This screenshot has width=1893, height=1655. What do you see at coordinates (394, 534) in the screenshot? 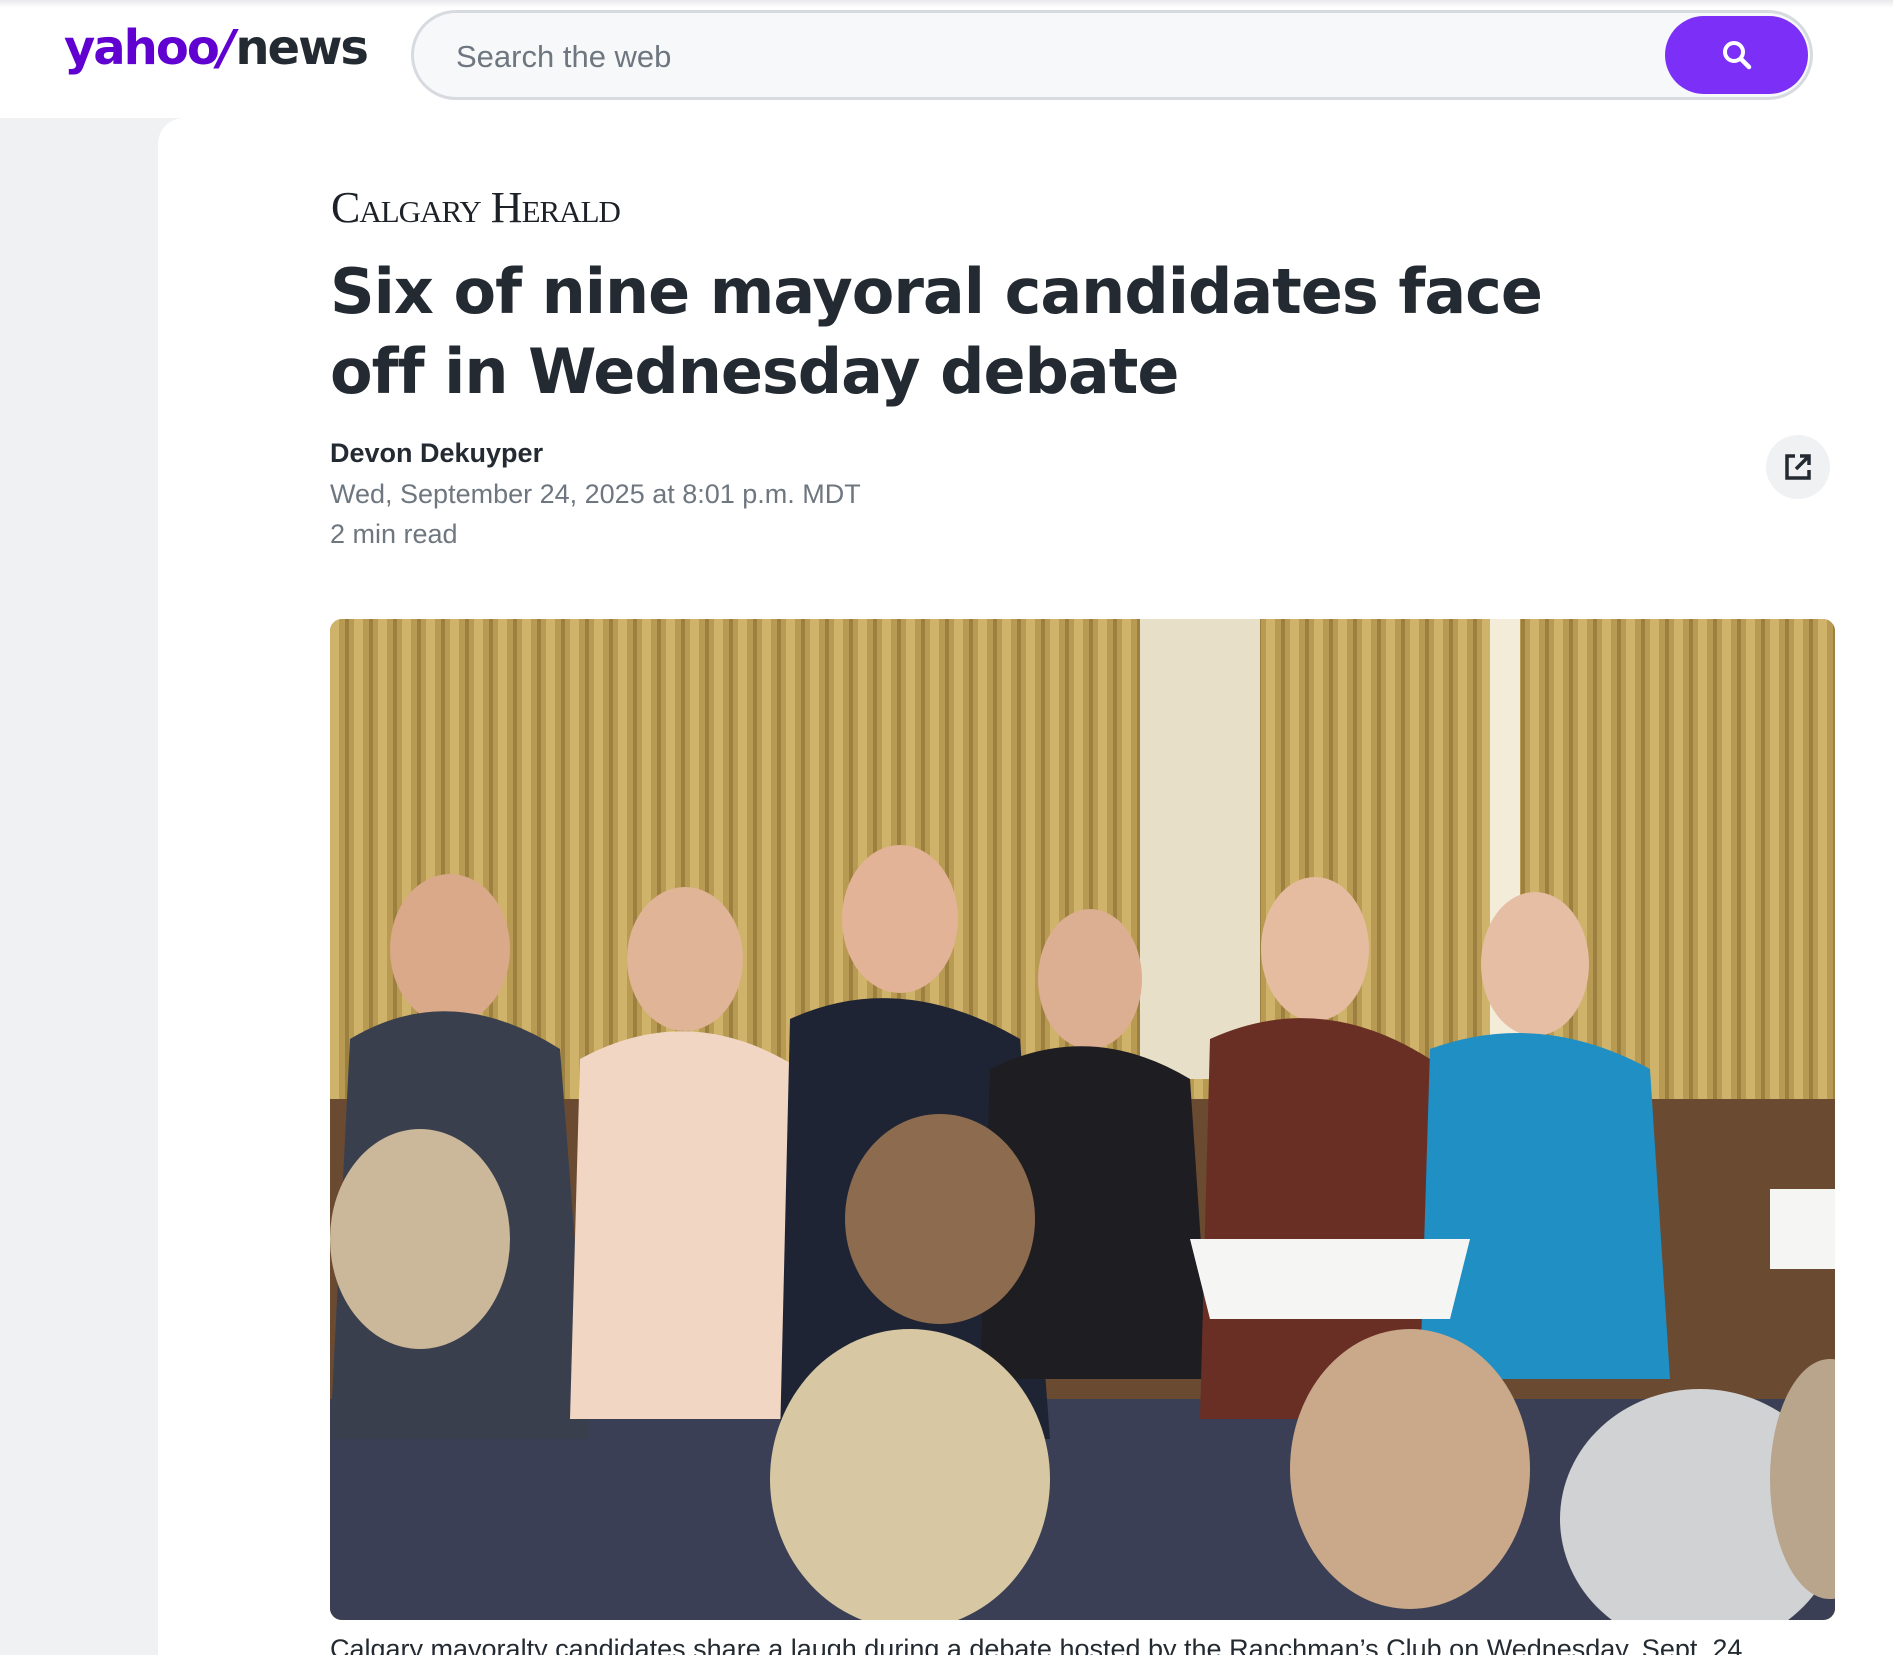
I see `read-time: 2 min read` at bounding box center [394, 534].